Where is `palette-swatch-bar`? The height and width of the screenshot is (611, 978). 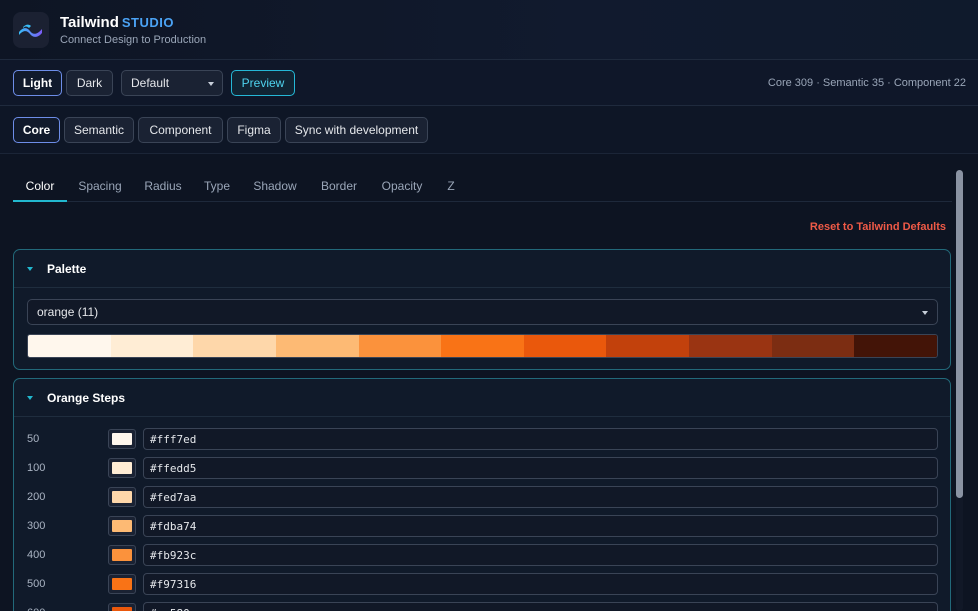 palette-swatch-bar is located at coordinates (482, 346).